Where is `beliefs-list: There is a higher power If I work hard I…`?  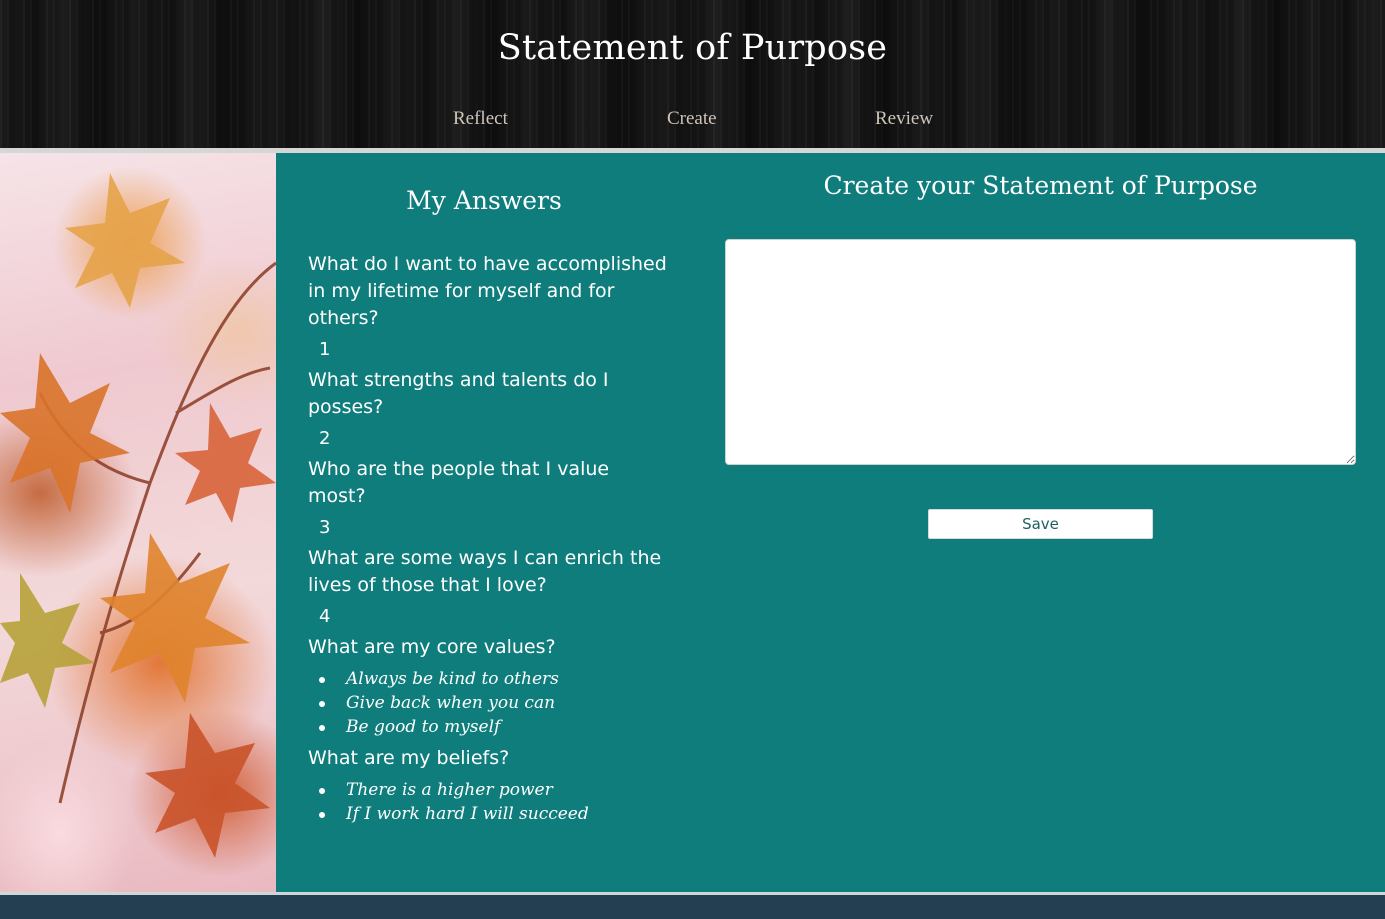
beliefs-list: There is a higher power If I work hard I… is located at coordinates (488, 802).